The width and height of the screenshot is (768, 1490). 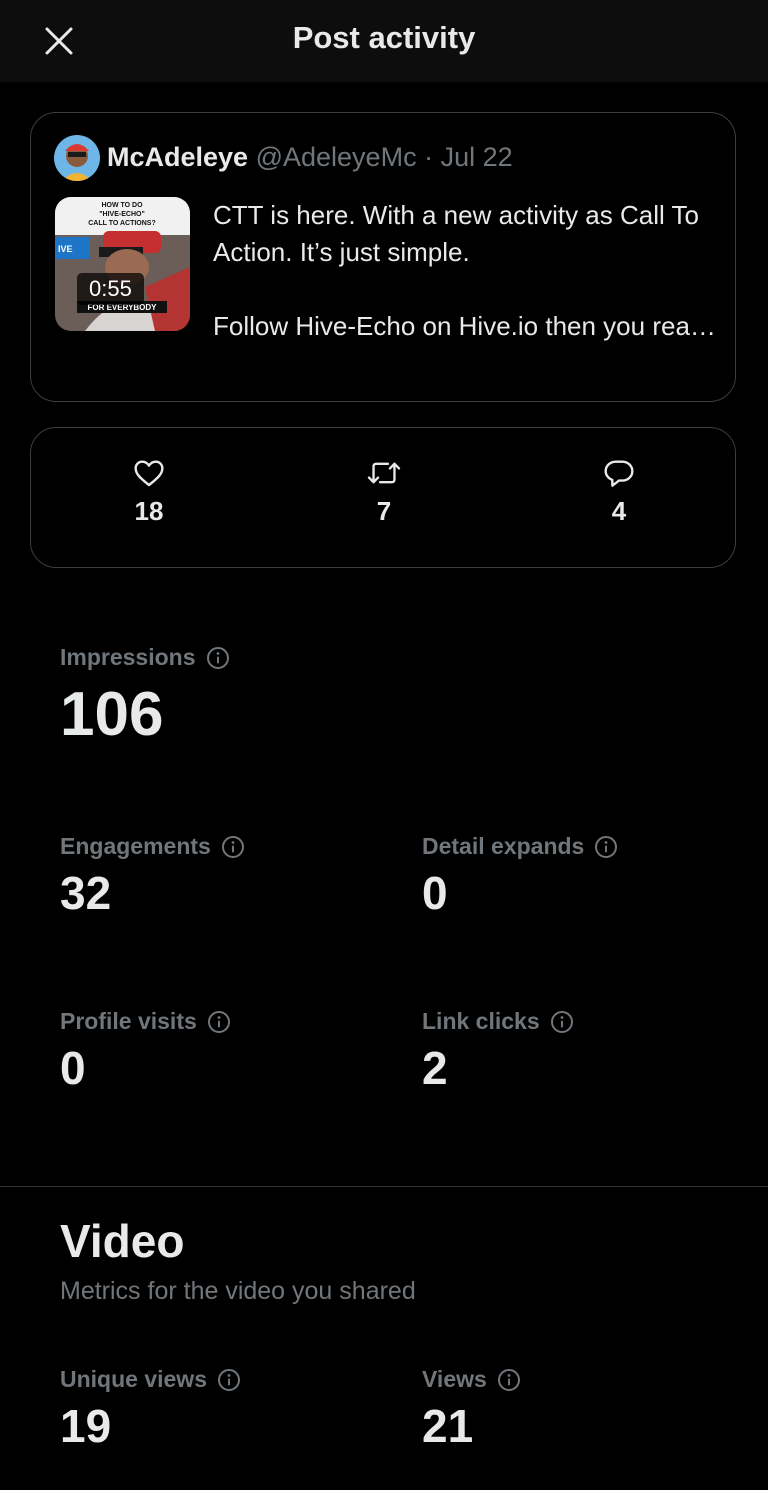 I want to click on engagements-value: 32, so click(x=86, y=893).